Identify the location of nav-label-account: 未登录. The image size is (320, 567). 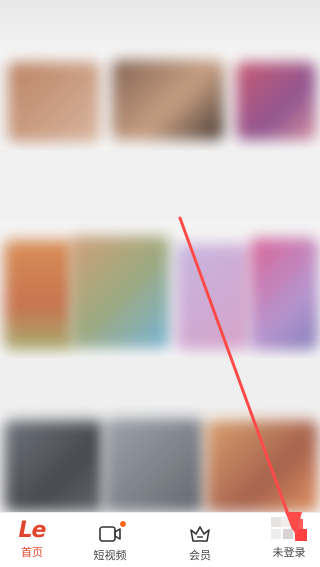
(289, 552).